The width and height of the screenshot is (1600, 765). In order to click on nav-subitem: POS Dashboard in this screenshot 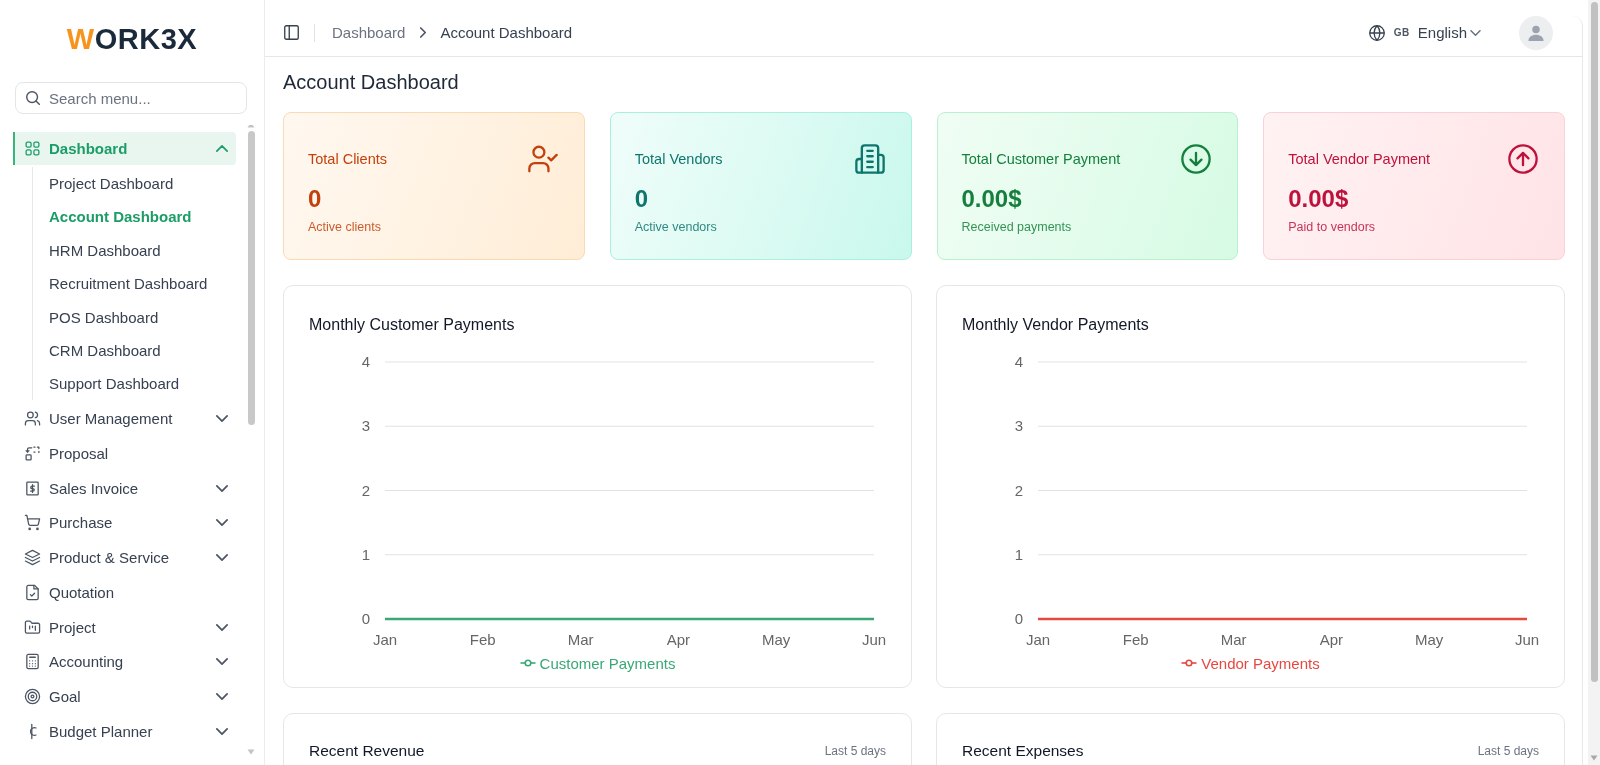, I will do `click(134, 317)`.